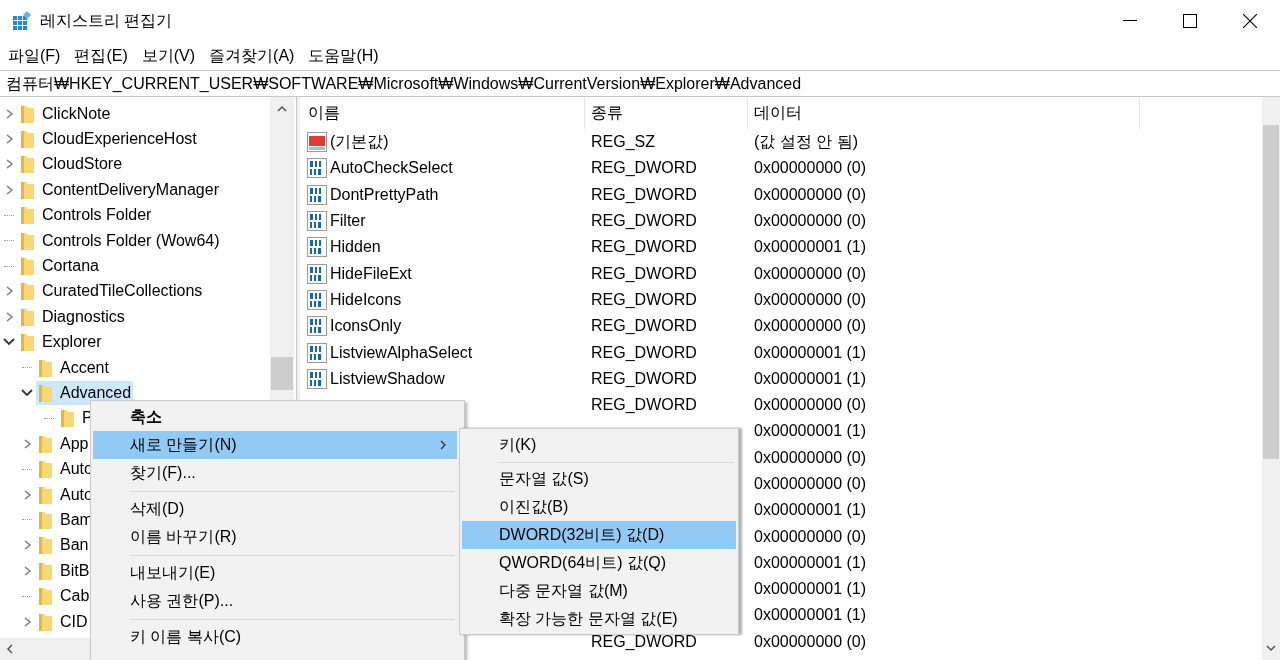 The width and height of the screenshot is (1280, 660). What do you see at coordinates (63, 621) in the screenshot?
I see `tree-item: CID` at bounding box center [63, 621].